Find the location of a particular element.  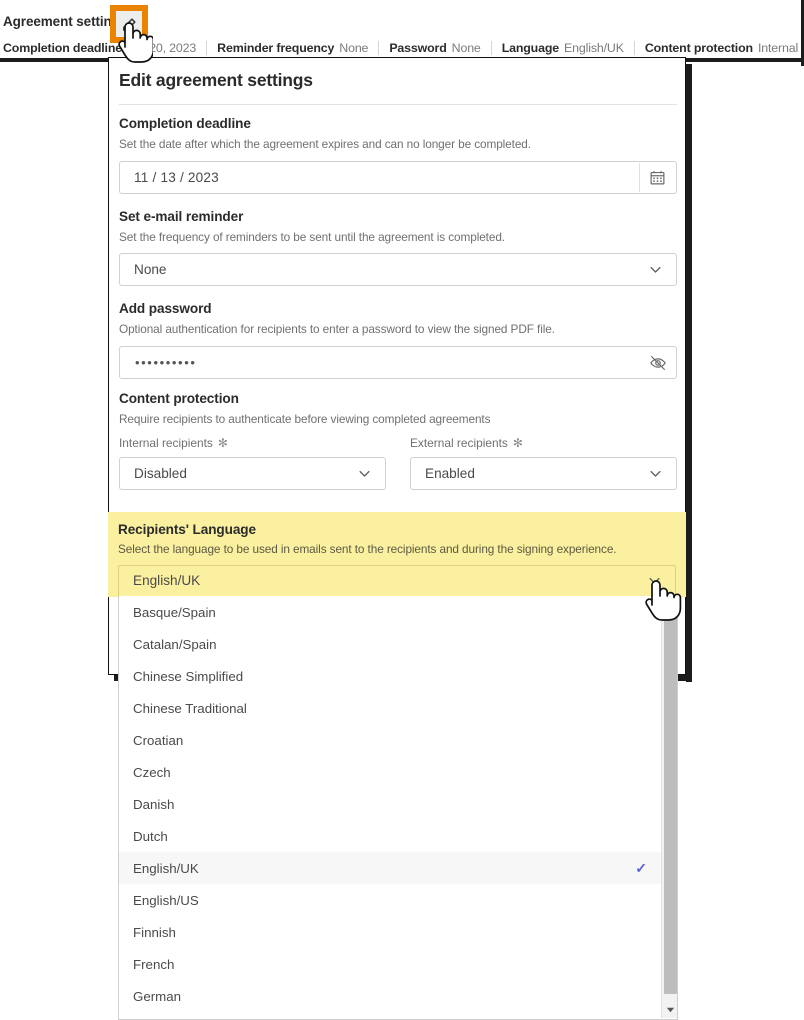

meta-reminder-frequency: Reminder frequency None is located at coordinates (292, 48).